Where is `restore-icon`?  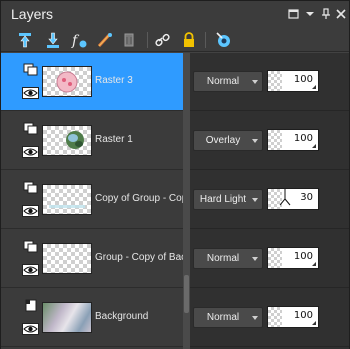 restore-icon is located at coordinates (294, 14).